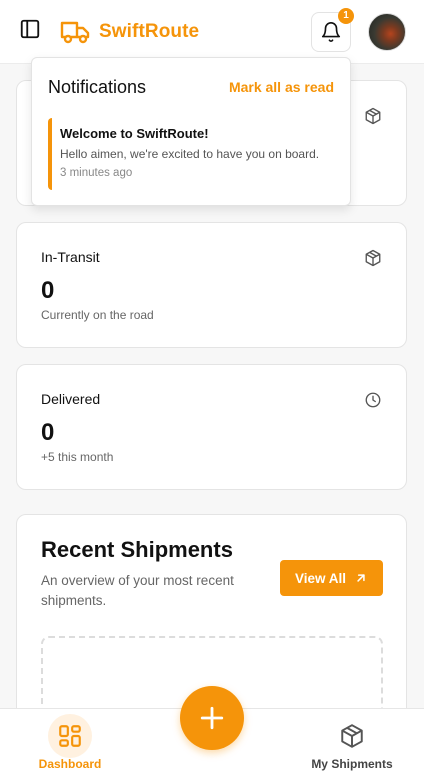  I want to click on user-avatar, so click(387, 32).